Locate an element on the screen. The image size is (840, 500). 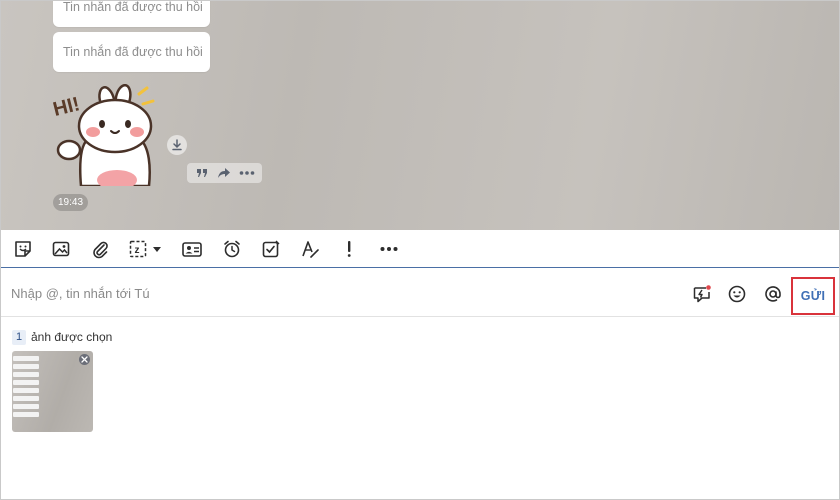
download-button is located at coordinates (177, 145).